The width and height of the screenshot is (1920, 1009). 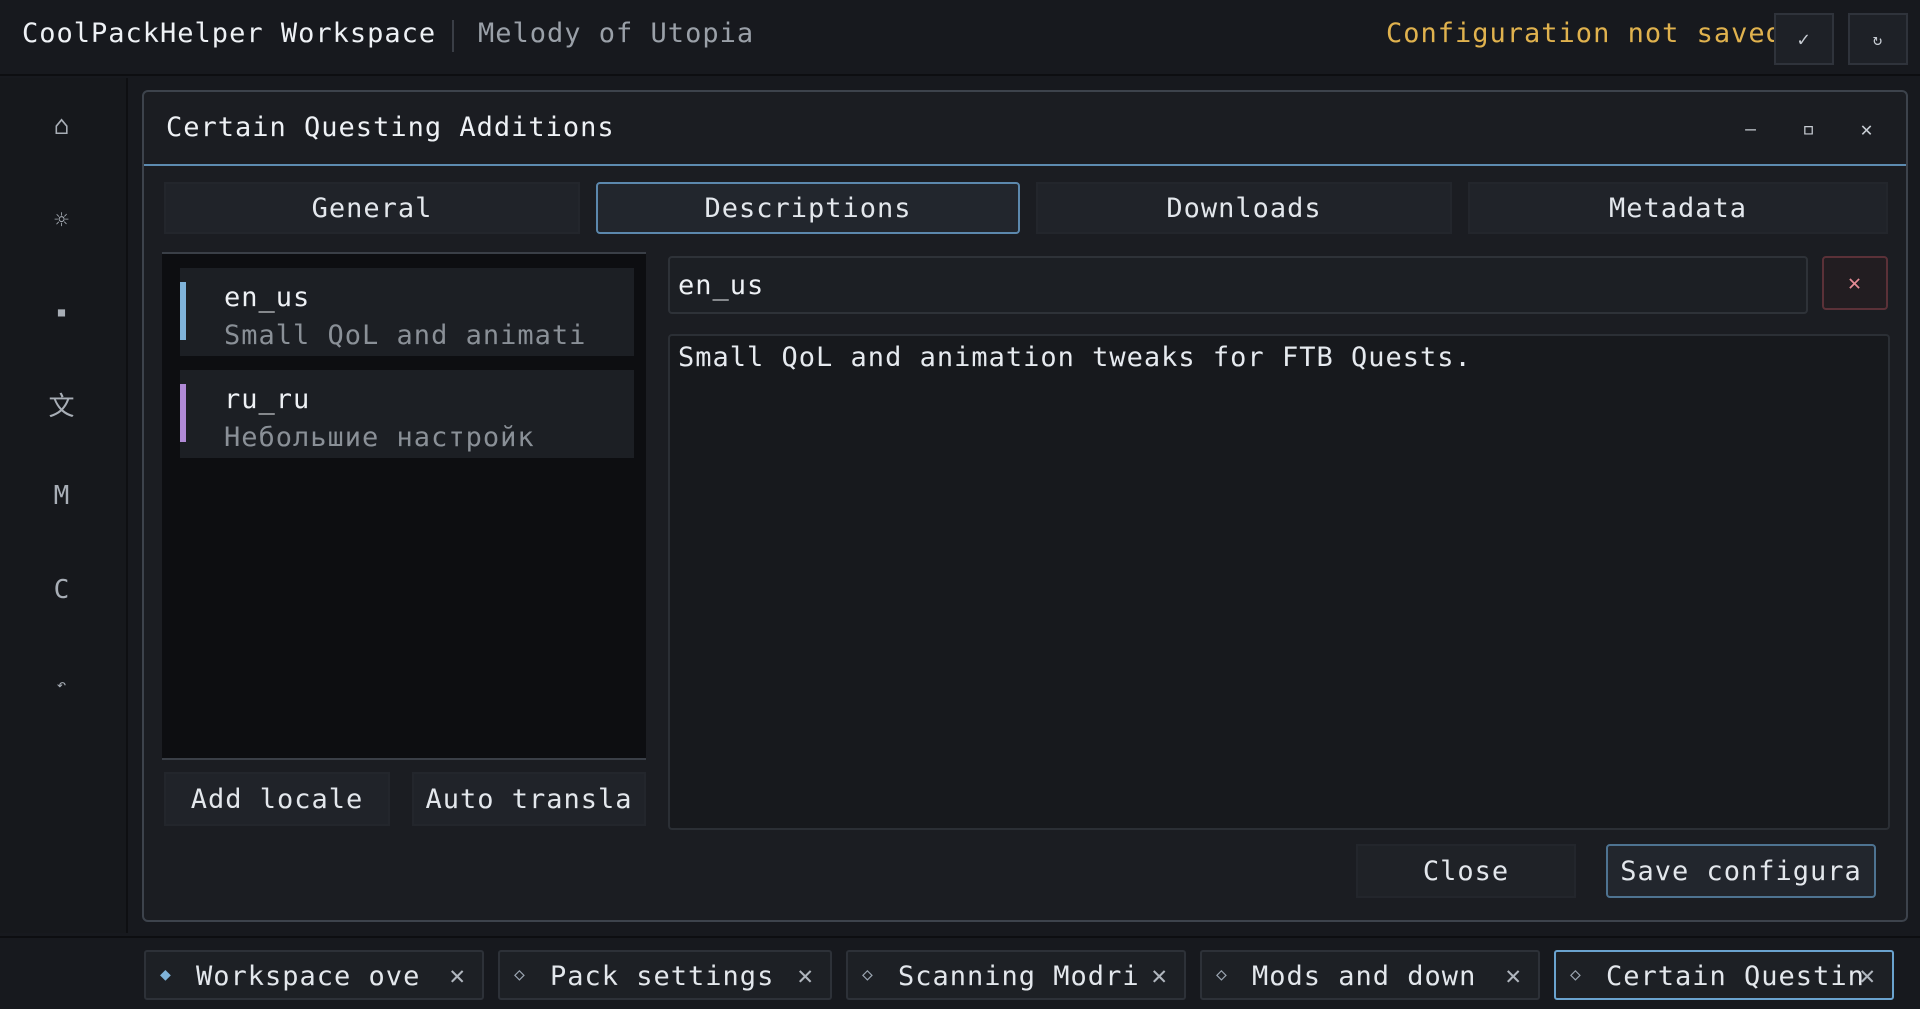 I want to click on minimize-icon: —, so click(x=1751, y=129).